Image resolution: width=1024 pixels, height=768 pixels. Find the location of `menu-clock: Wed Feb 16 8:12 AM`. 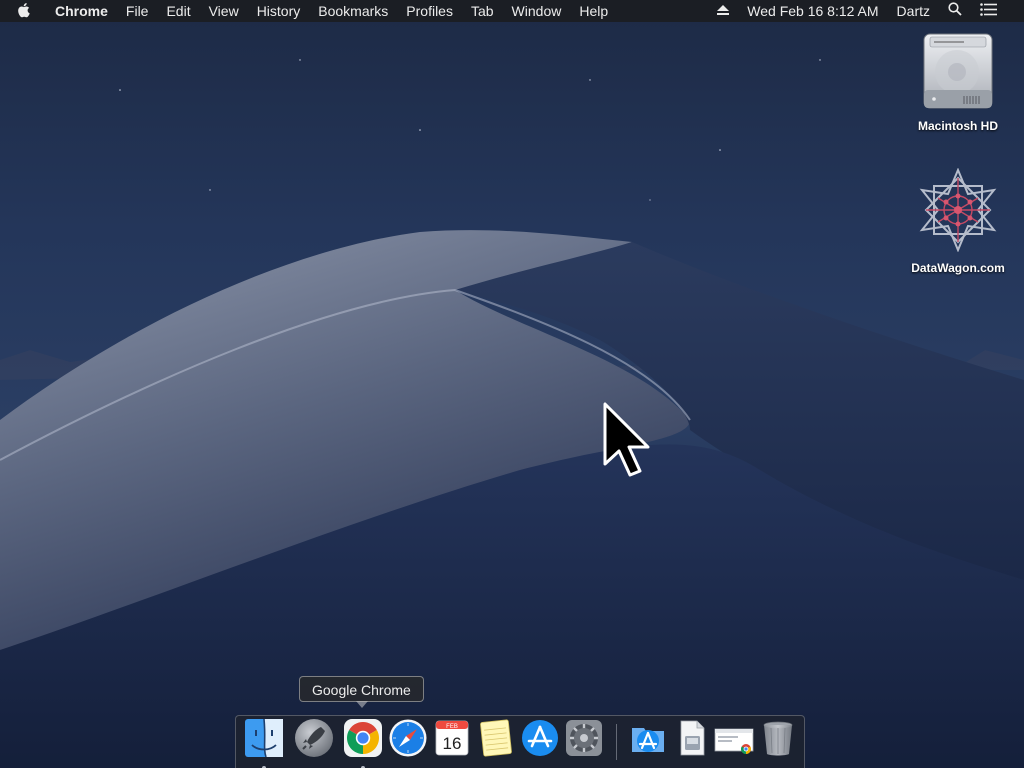

menu-clock: Wed Feb 16 8:12 AM is located at coordinates (812, 11).